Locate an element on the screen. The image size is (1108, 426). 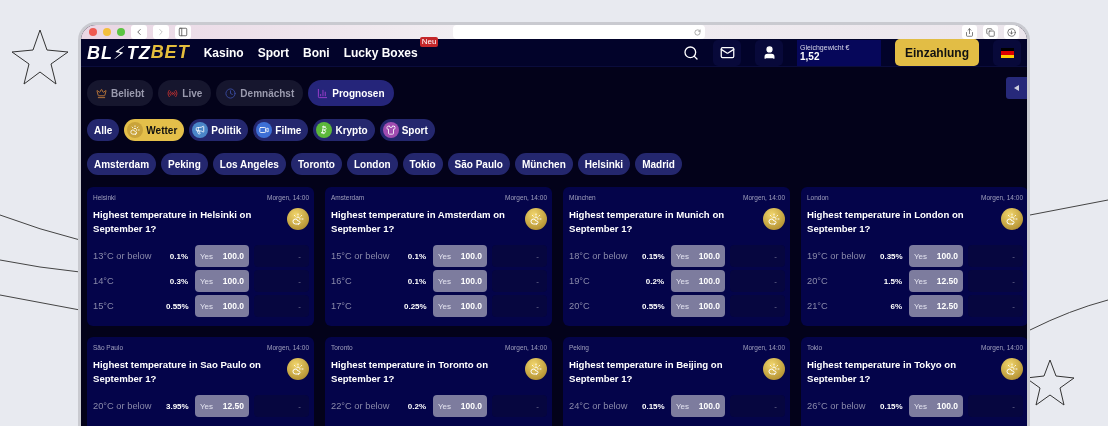
city-chip: São Paulo is located at coordinates (478, 164).